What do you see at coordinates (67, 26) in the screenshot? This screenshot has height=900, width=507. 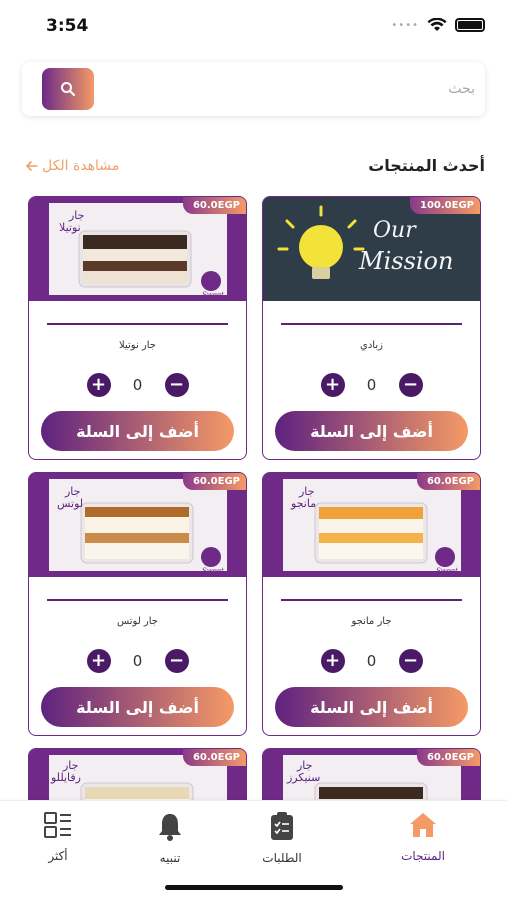 I see `status-time: 3:54` at bounding box center [67, 26].